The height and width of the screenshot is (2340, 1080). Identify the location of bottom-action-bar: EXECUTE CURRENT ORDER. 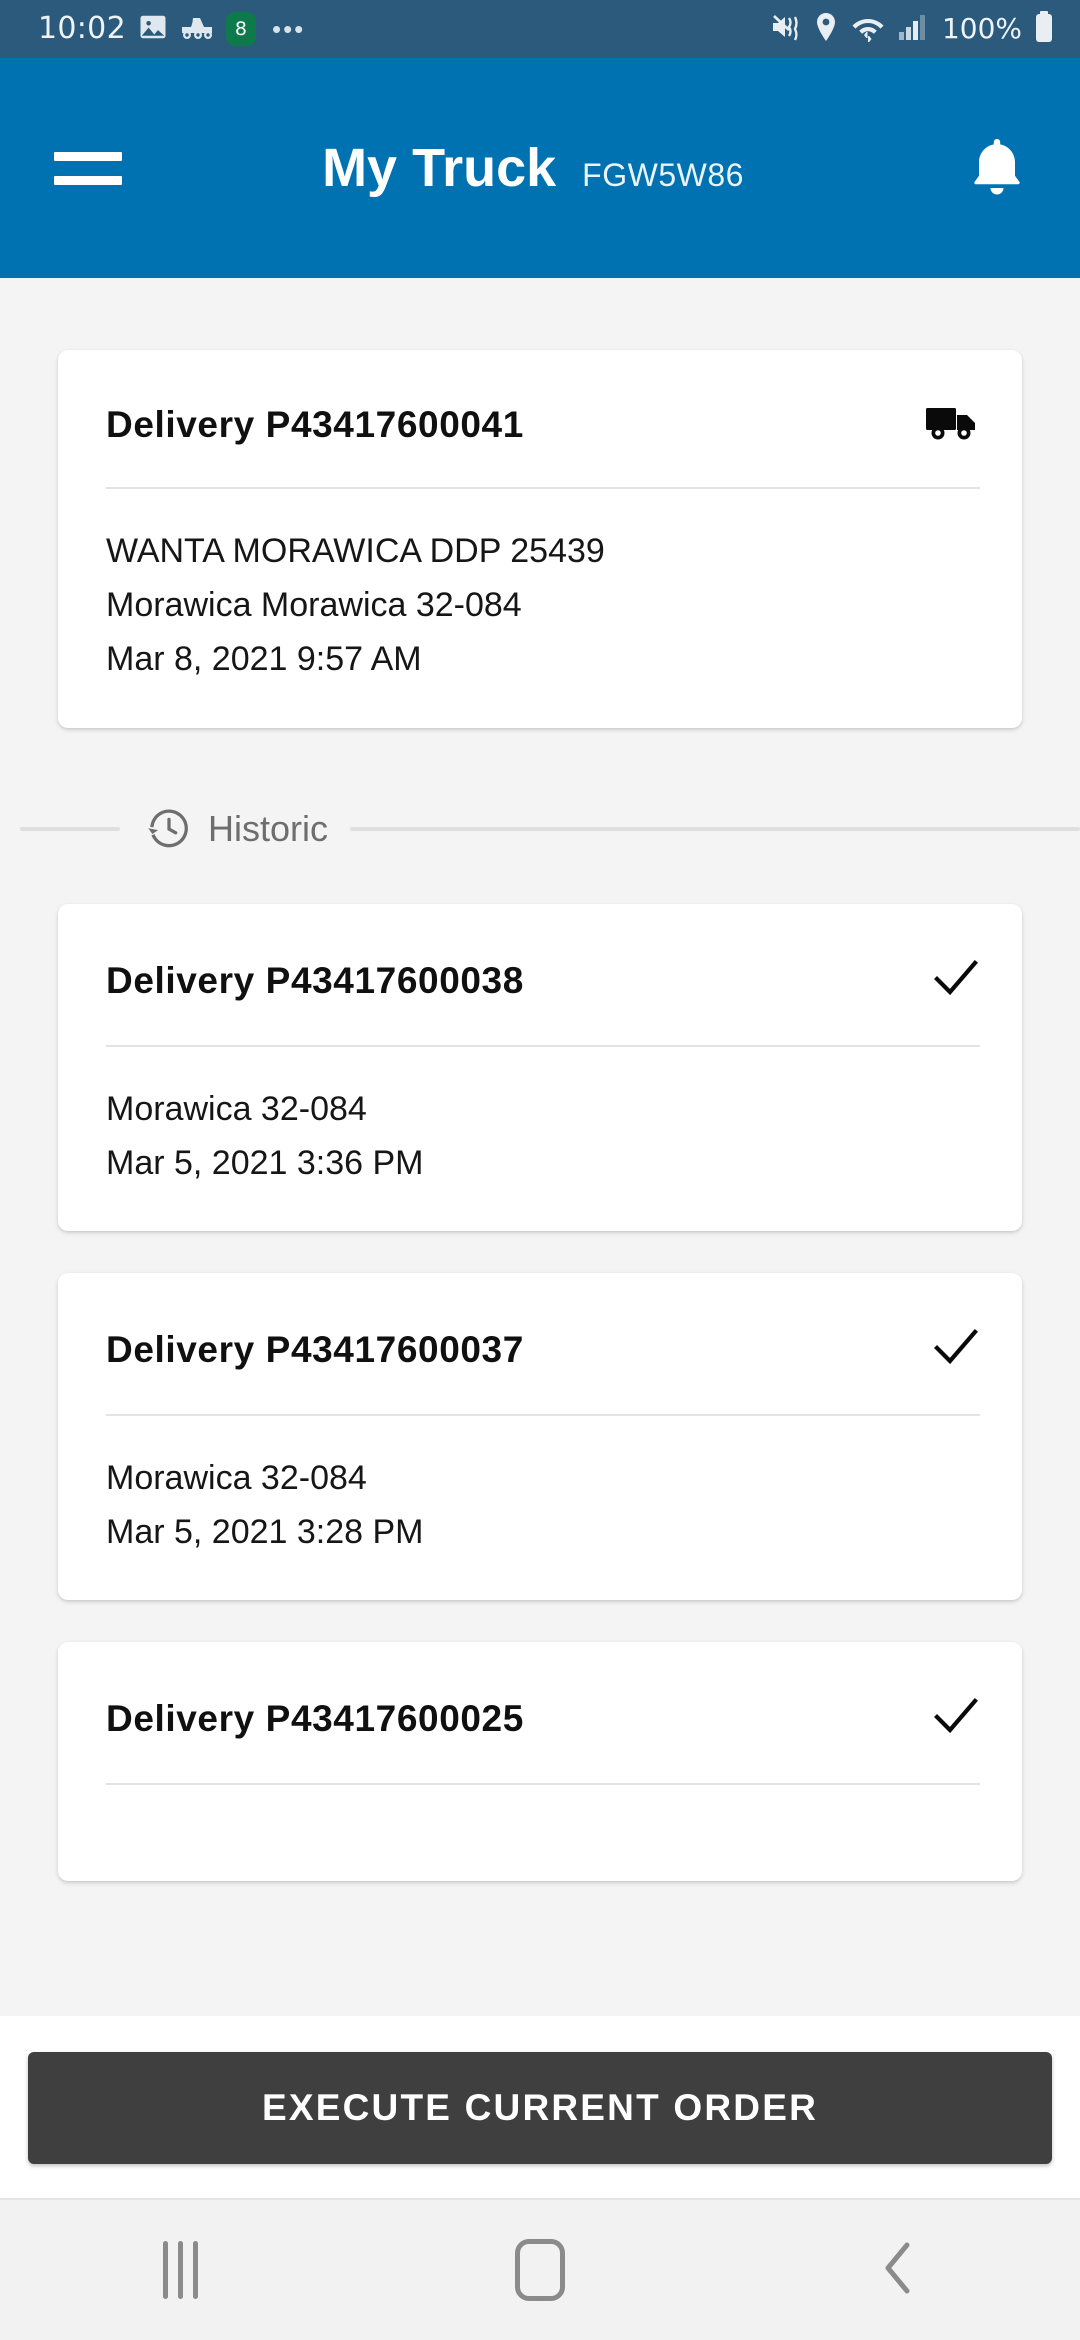
(540, 2107).